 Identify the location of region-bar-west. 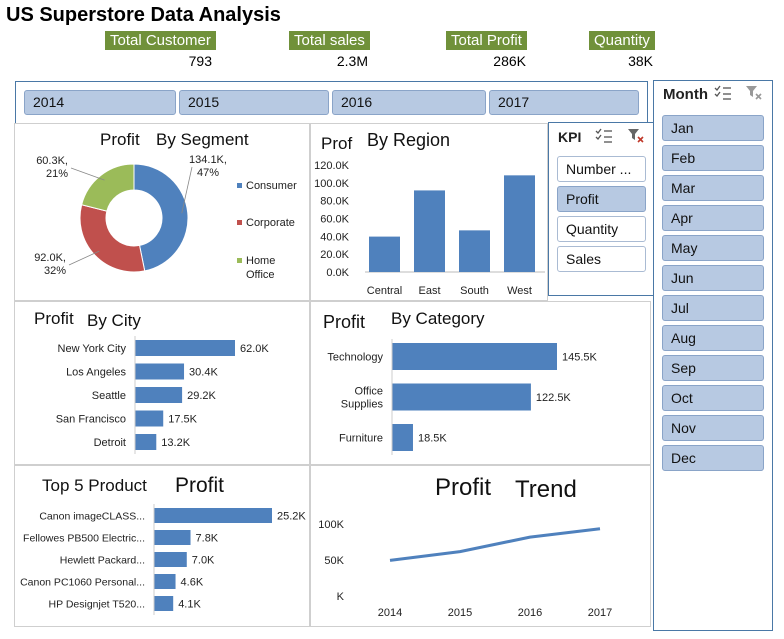
(519, 223).